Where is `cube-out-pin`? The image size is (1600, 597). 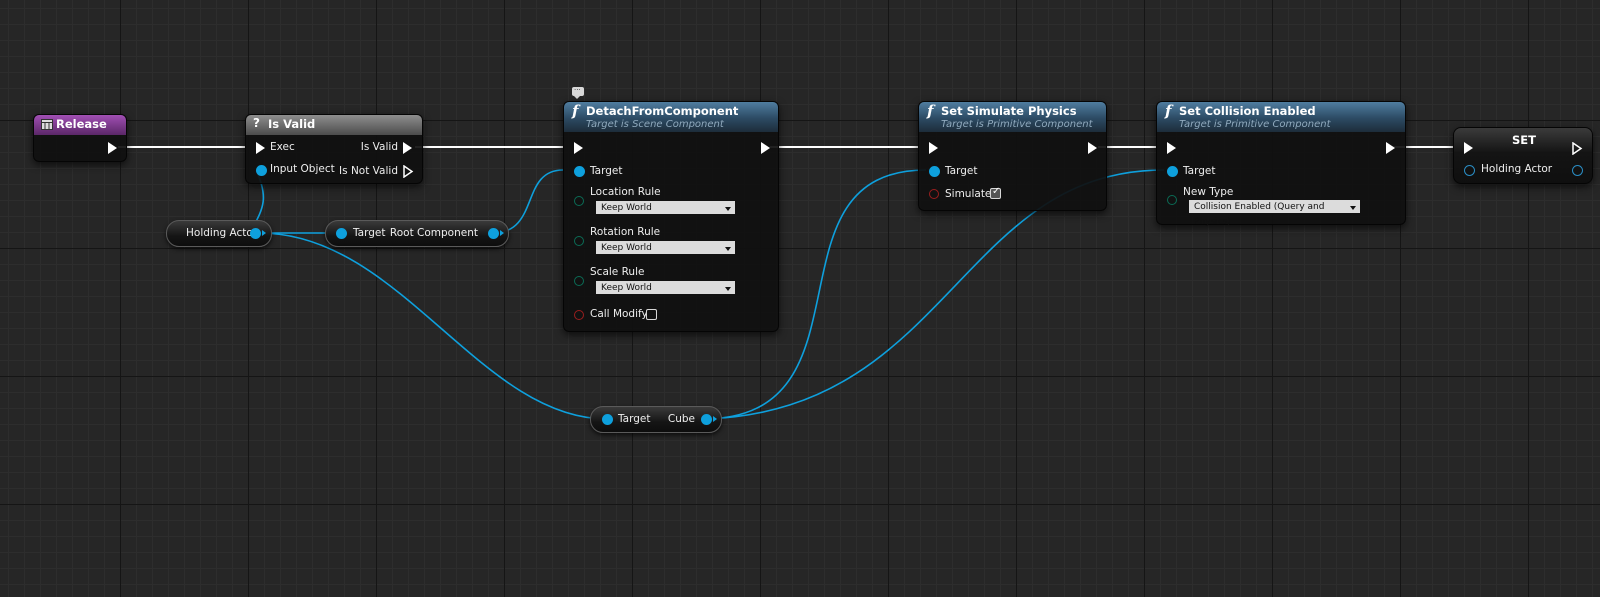
cube-out-pin is located at coordinates (706, 419).